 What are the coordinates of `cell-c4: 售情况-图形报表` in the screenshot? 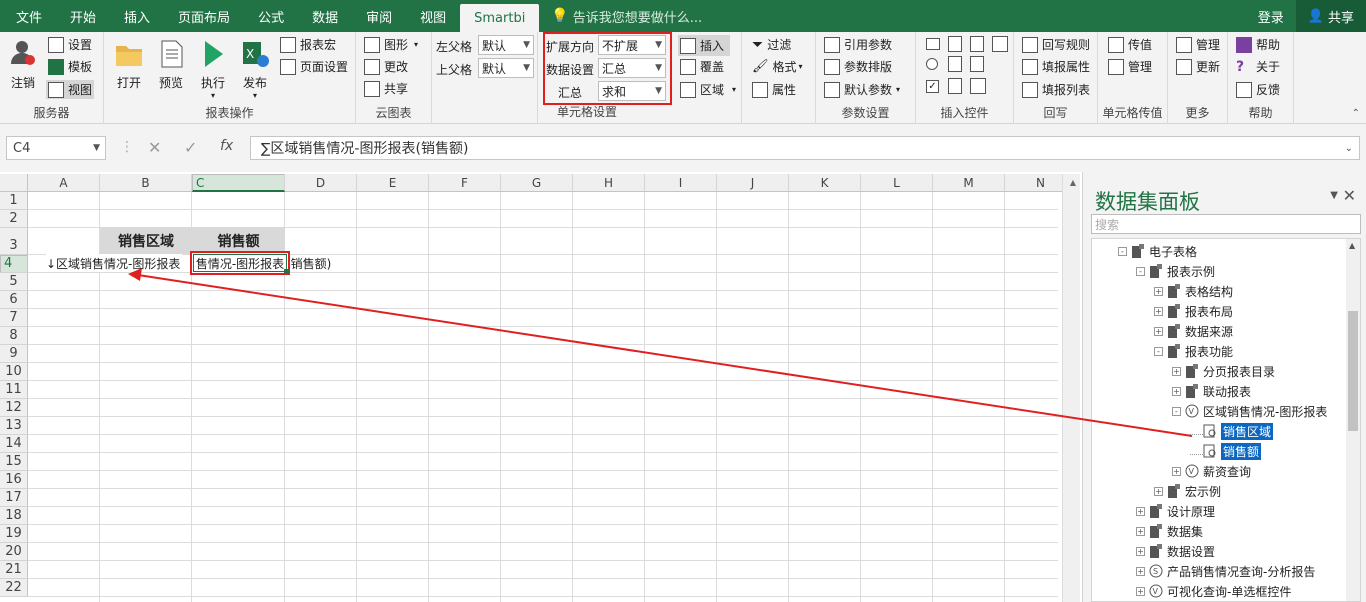 It's located at (240, 263).